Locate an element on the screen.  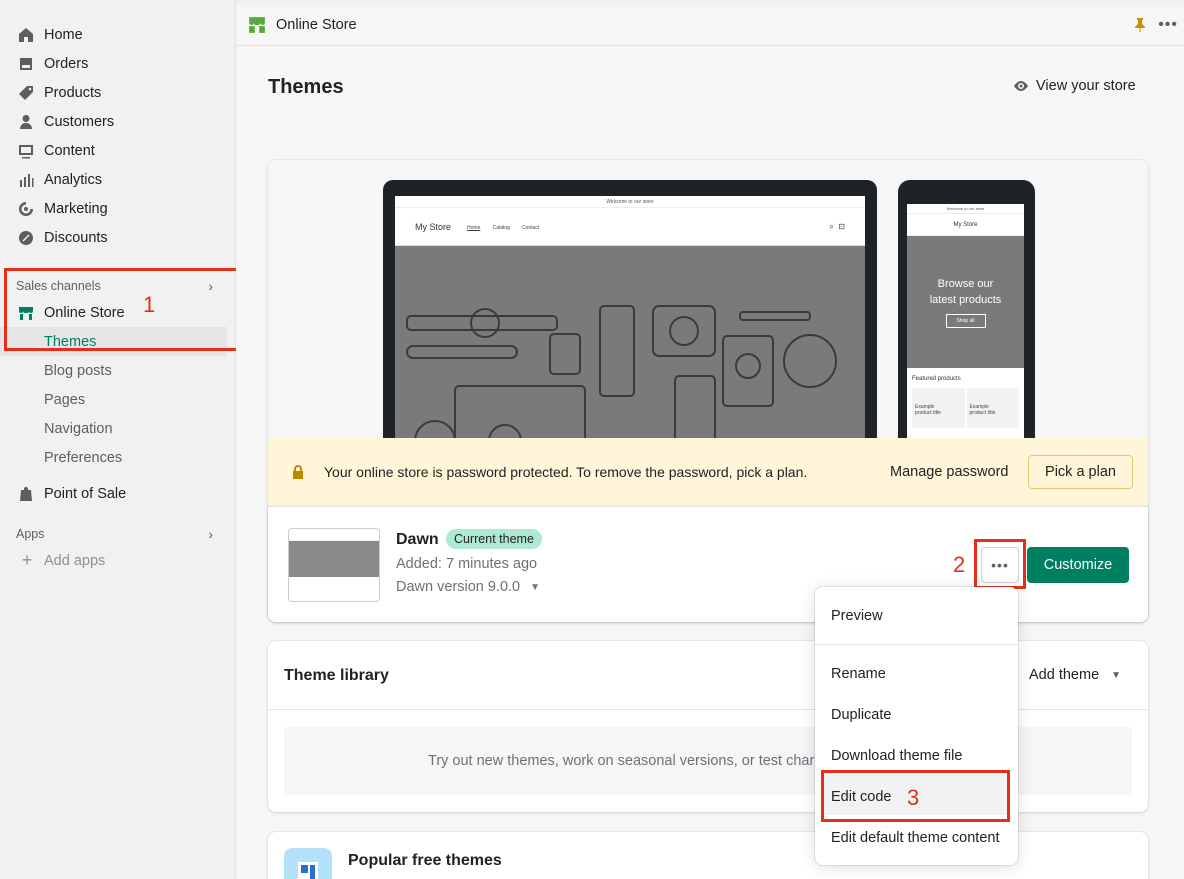
pick-plan-button: Pick a plan is located at coordinates (1080, 472).